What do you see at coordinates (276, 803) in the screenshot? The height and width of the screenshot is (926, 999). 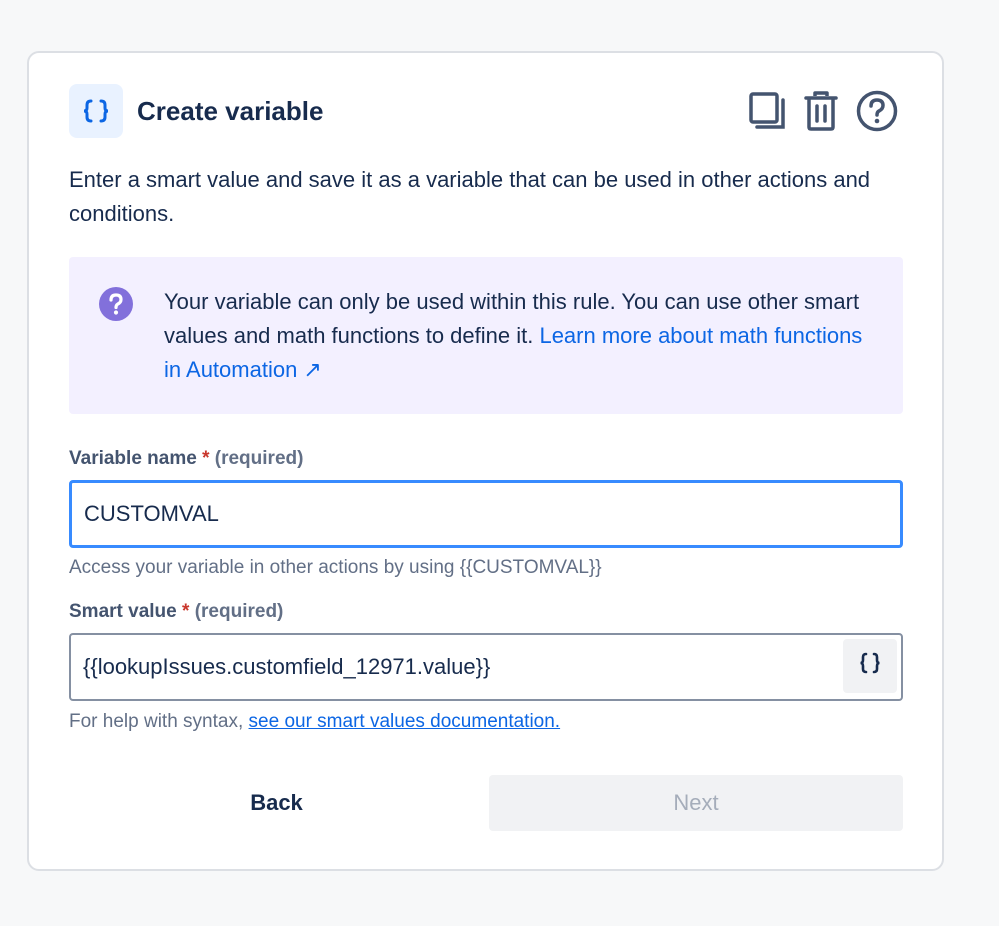 I see `back-button: Back` at bounding box center [276, 803].